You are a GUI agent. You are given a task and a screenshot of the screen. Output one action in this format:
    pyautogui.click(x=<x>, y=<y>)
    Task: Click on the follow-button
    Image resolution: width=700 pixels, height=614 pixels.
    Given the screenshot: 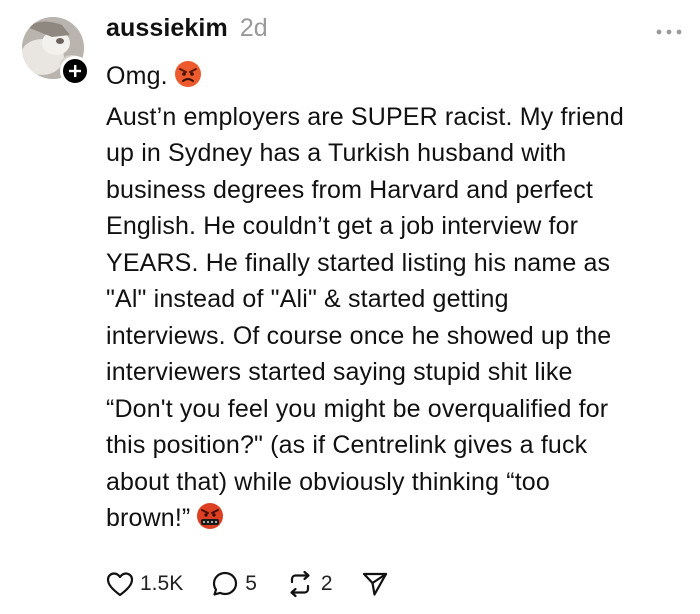 What is the action you would take?
    pyautogui.click(x=75, y=71)
    